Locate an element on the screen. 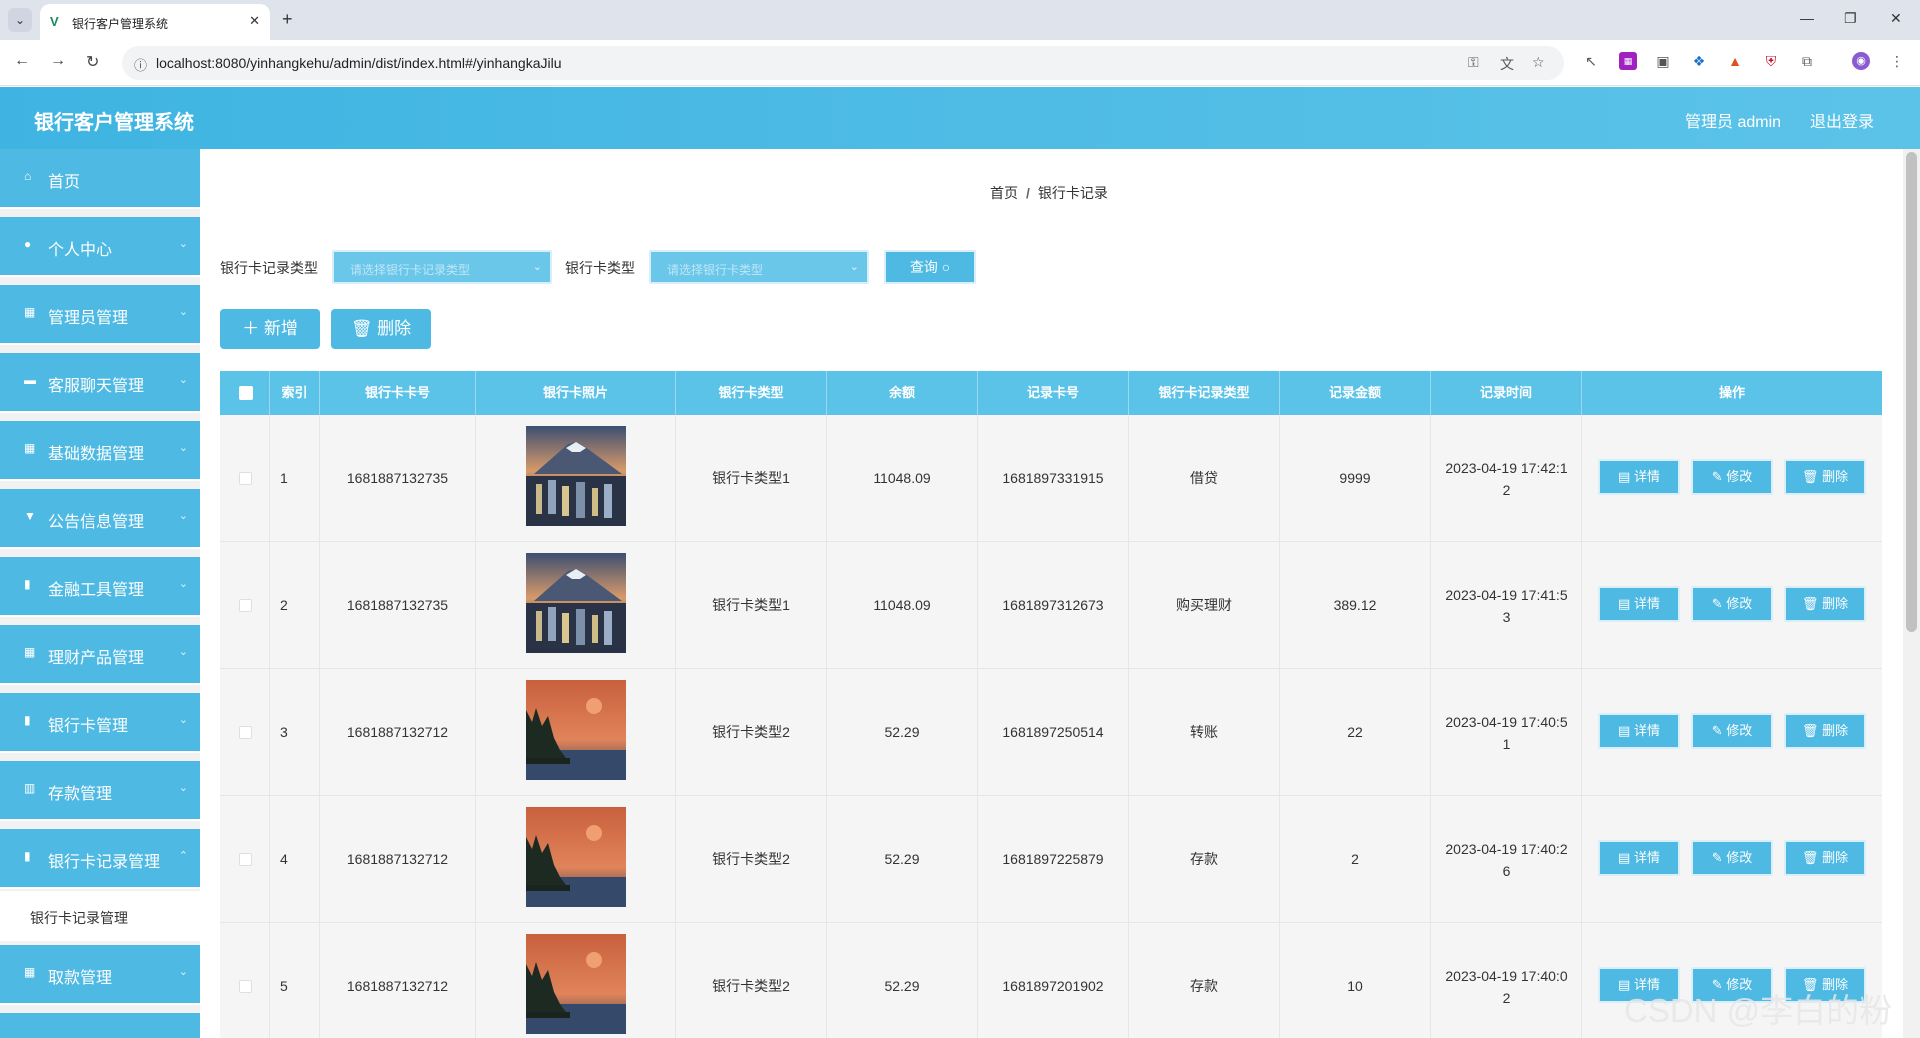 The image size is (1920, 1038). cell-amount: 10 is located at coordinates (1355, 980).